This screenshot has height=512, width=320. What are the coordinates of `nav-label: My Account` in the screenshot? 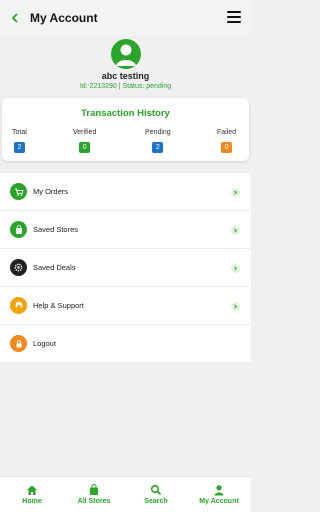 It's located at (219, 501).